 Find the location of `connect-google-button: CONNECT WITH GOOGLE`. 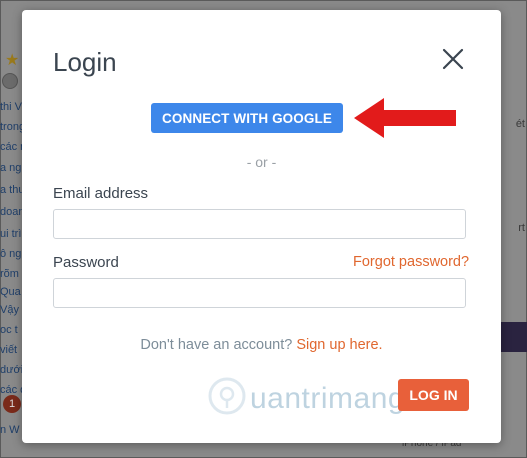

connect-google-button: CONNECT WITH GOOGLE is located at coordinates (247, 118).